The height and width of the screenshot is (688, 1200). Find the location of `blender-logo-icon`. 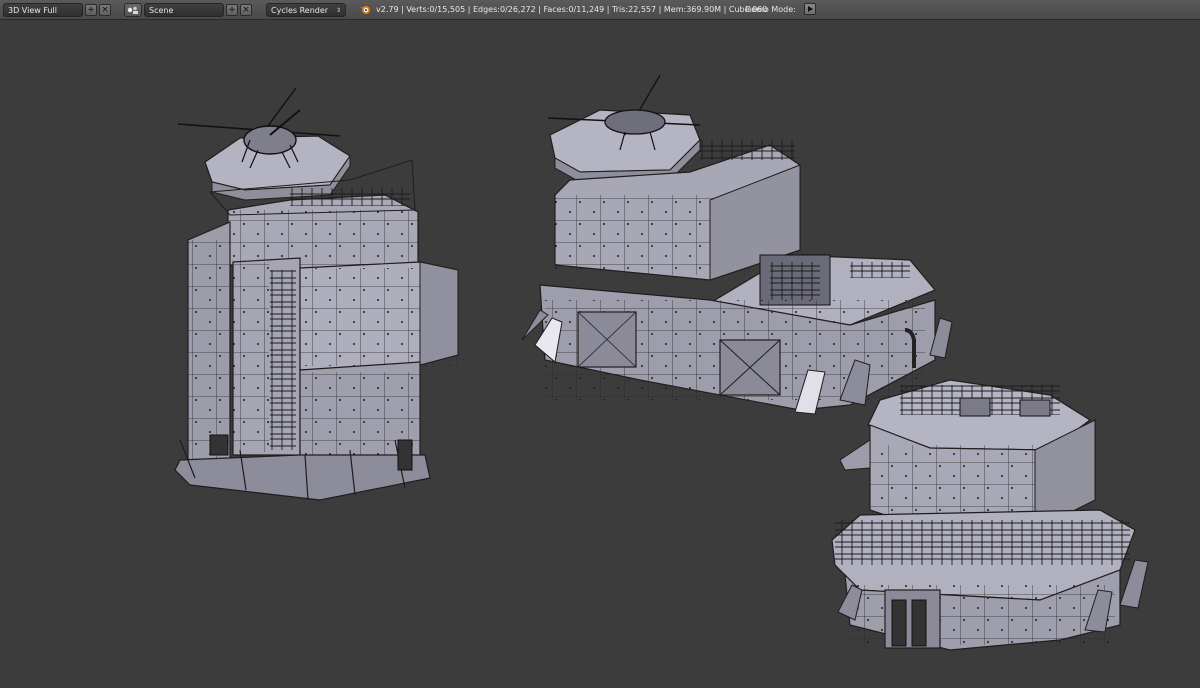

blender-logo-icon is located at coordinates (365, 10).